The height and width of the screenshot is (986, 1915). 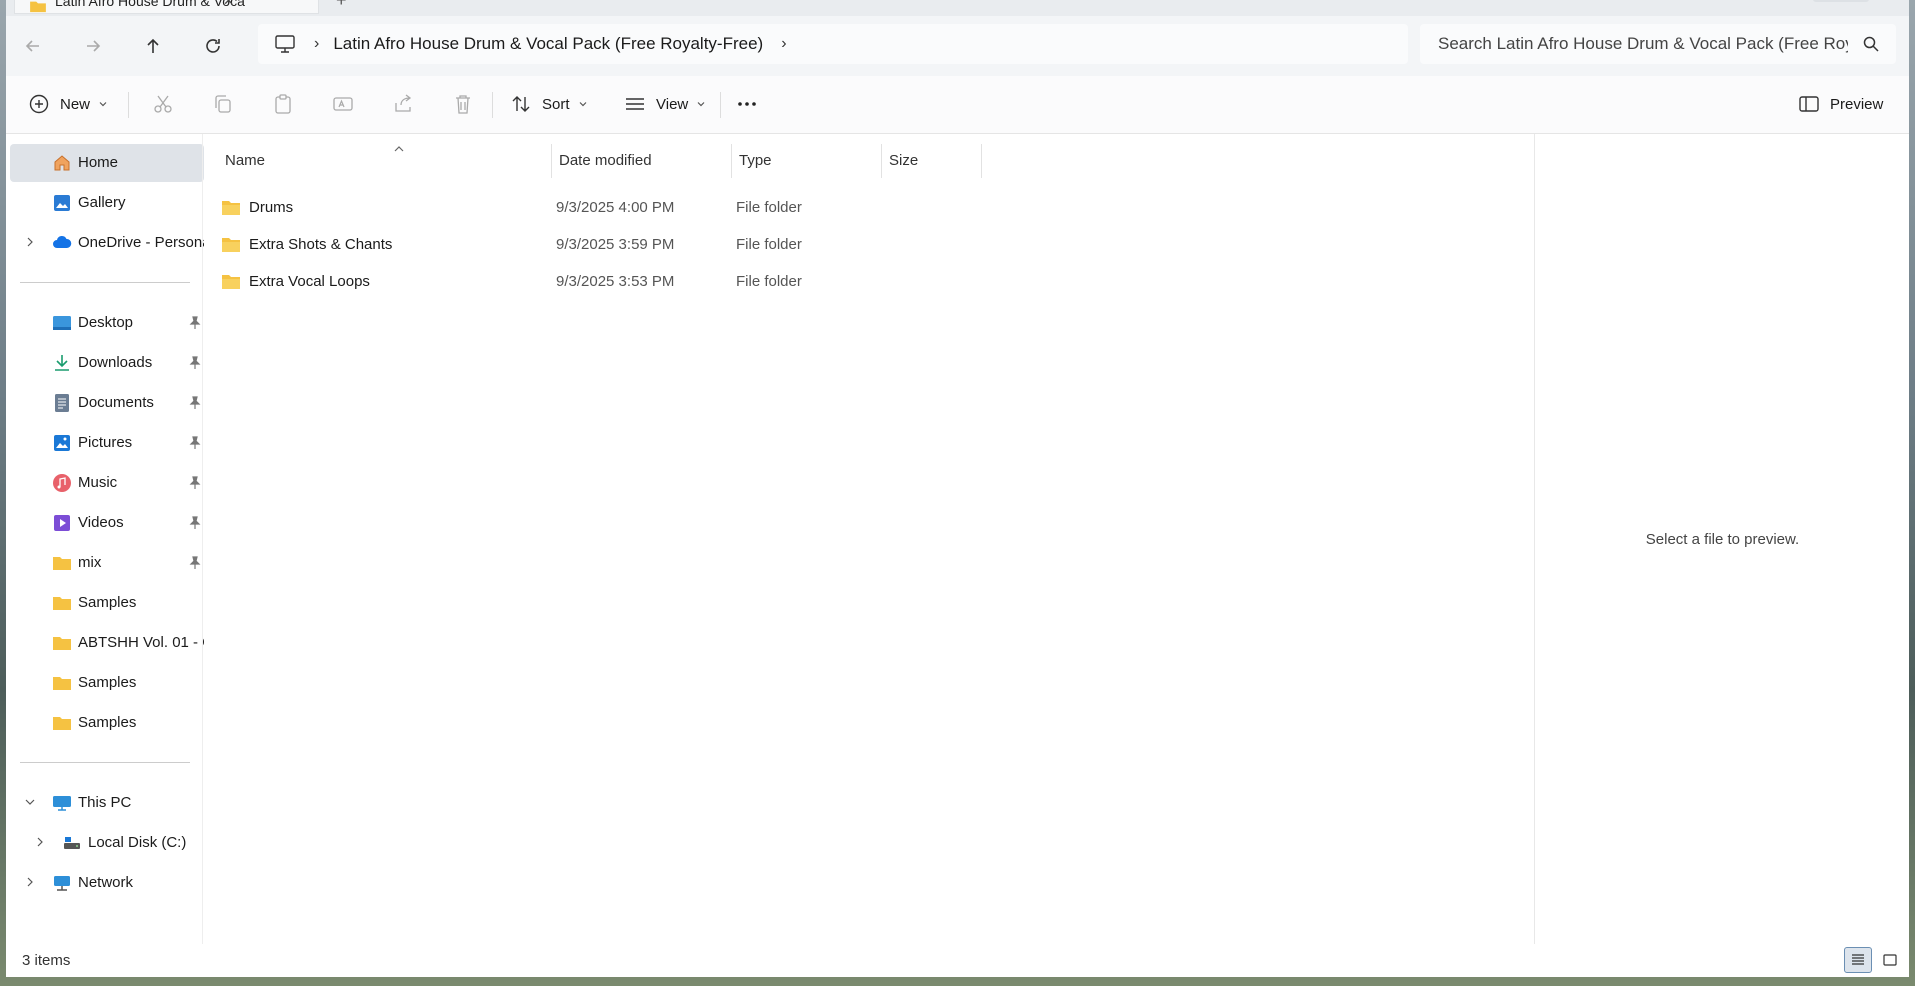 What do you see at coordinates (1722, 539) in the screenshot?
I see `preview-message: Select a file to preview.` at bounding box center [1722, 539].